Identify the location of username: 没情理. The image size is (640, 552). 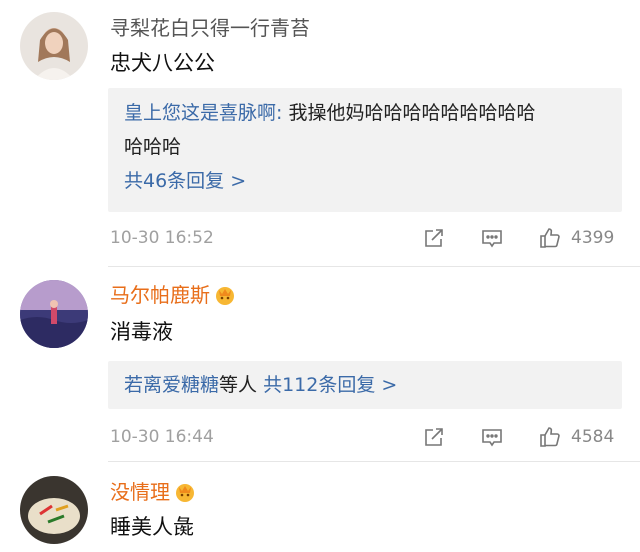
(153, 492).